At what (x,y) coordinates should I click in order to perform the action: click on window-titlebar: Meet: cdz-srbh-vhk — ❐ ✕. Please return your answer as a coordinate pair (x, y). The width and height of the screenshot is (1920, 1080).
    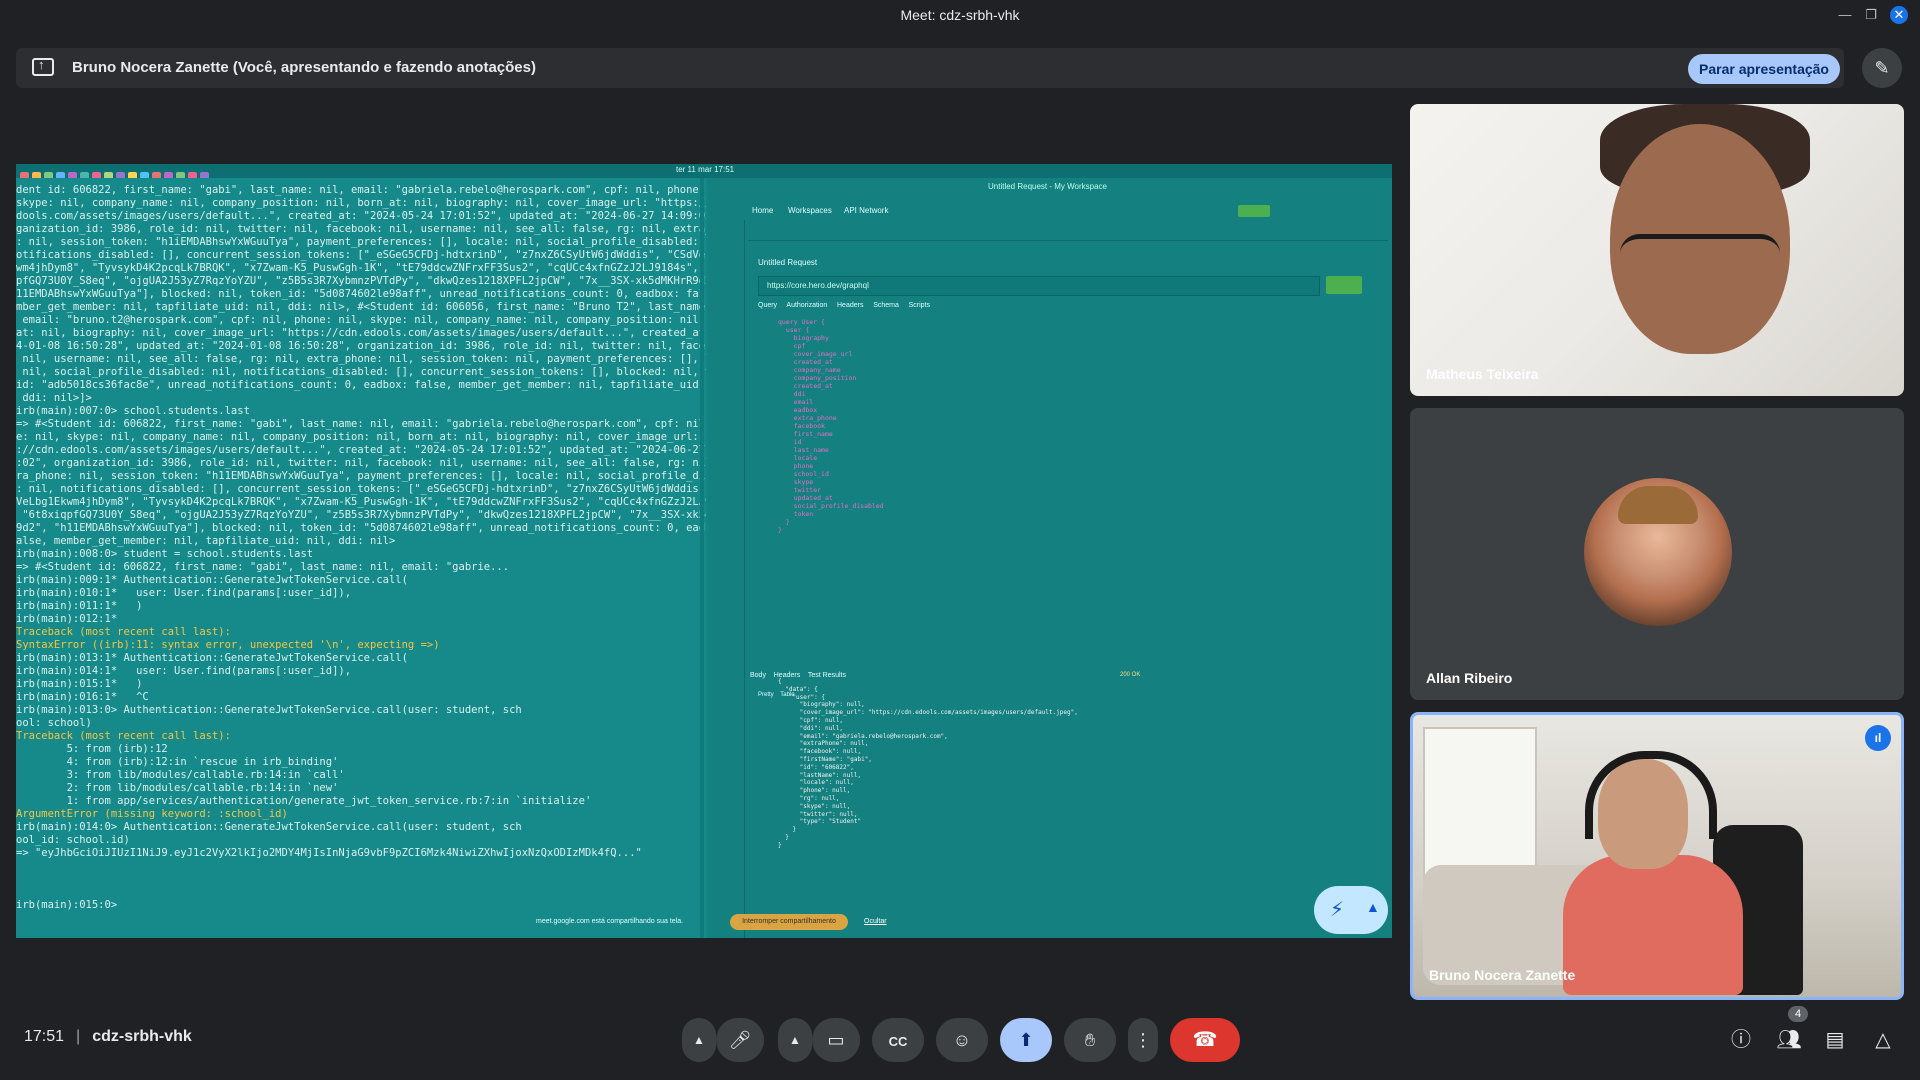
    Looking at the image, I should click on (960, 15).